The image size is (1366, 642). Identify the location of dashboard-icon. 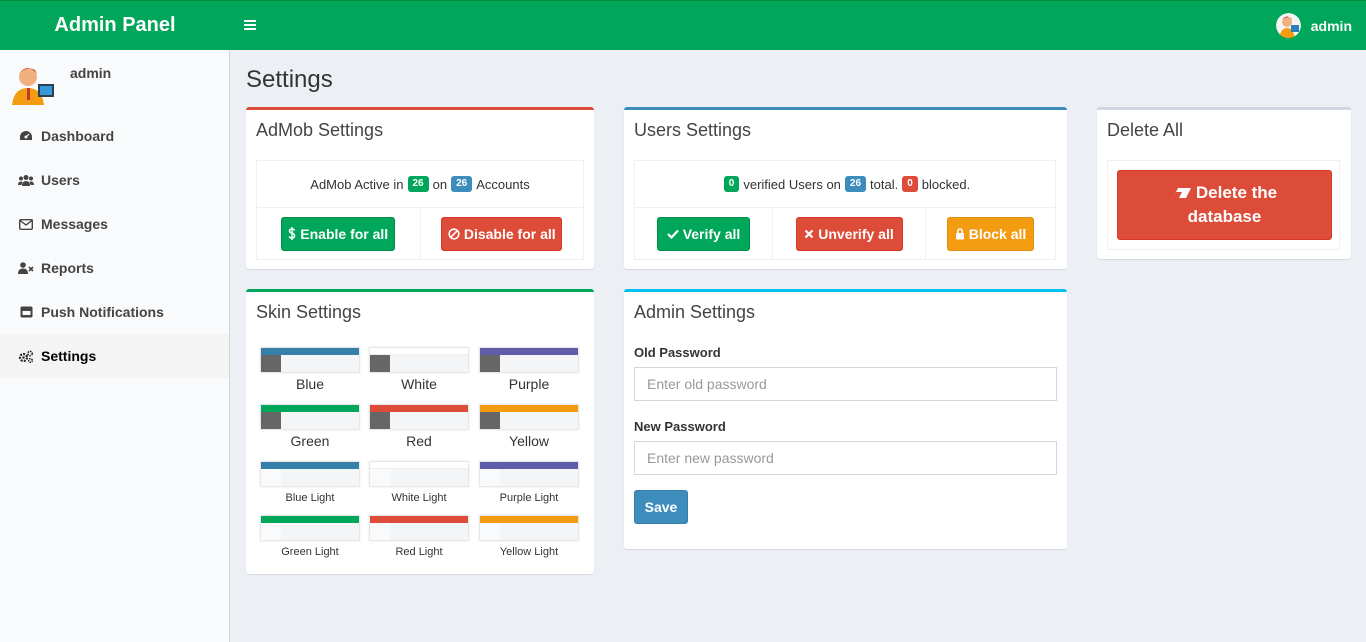
(26, 136).